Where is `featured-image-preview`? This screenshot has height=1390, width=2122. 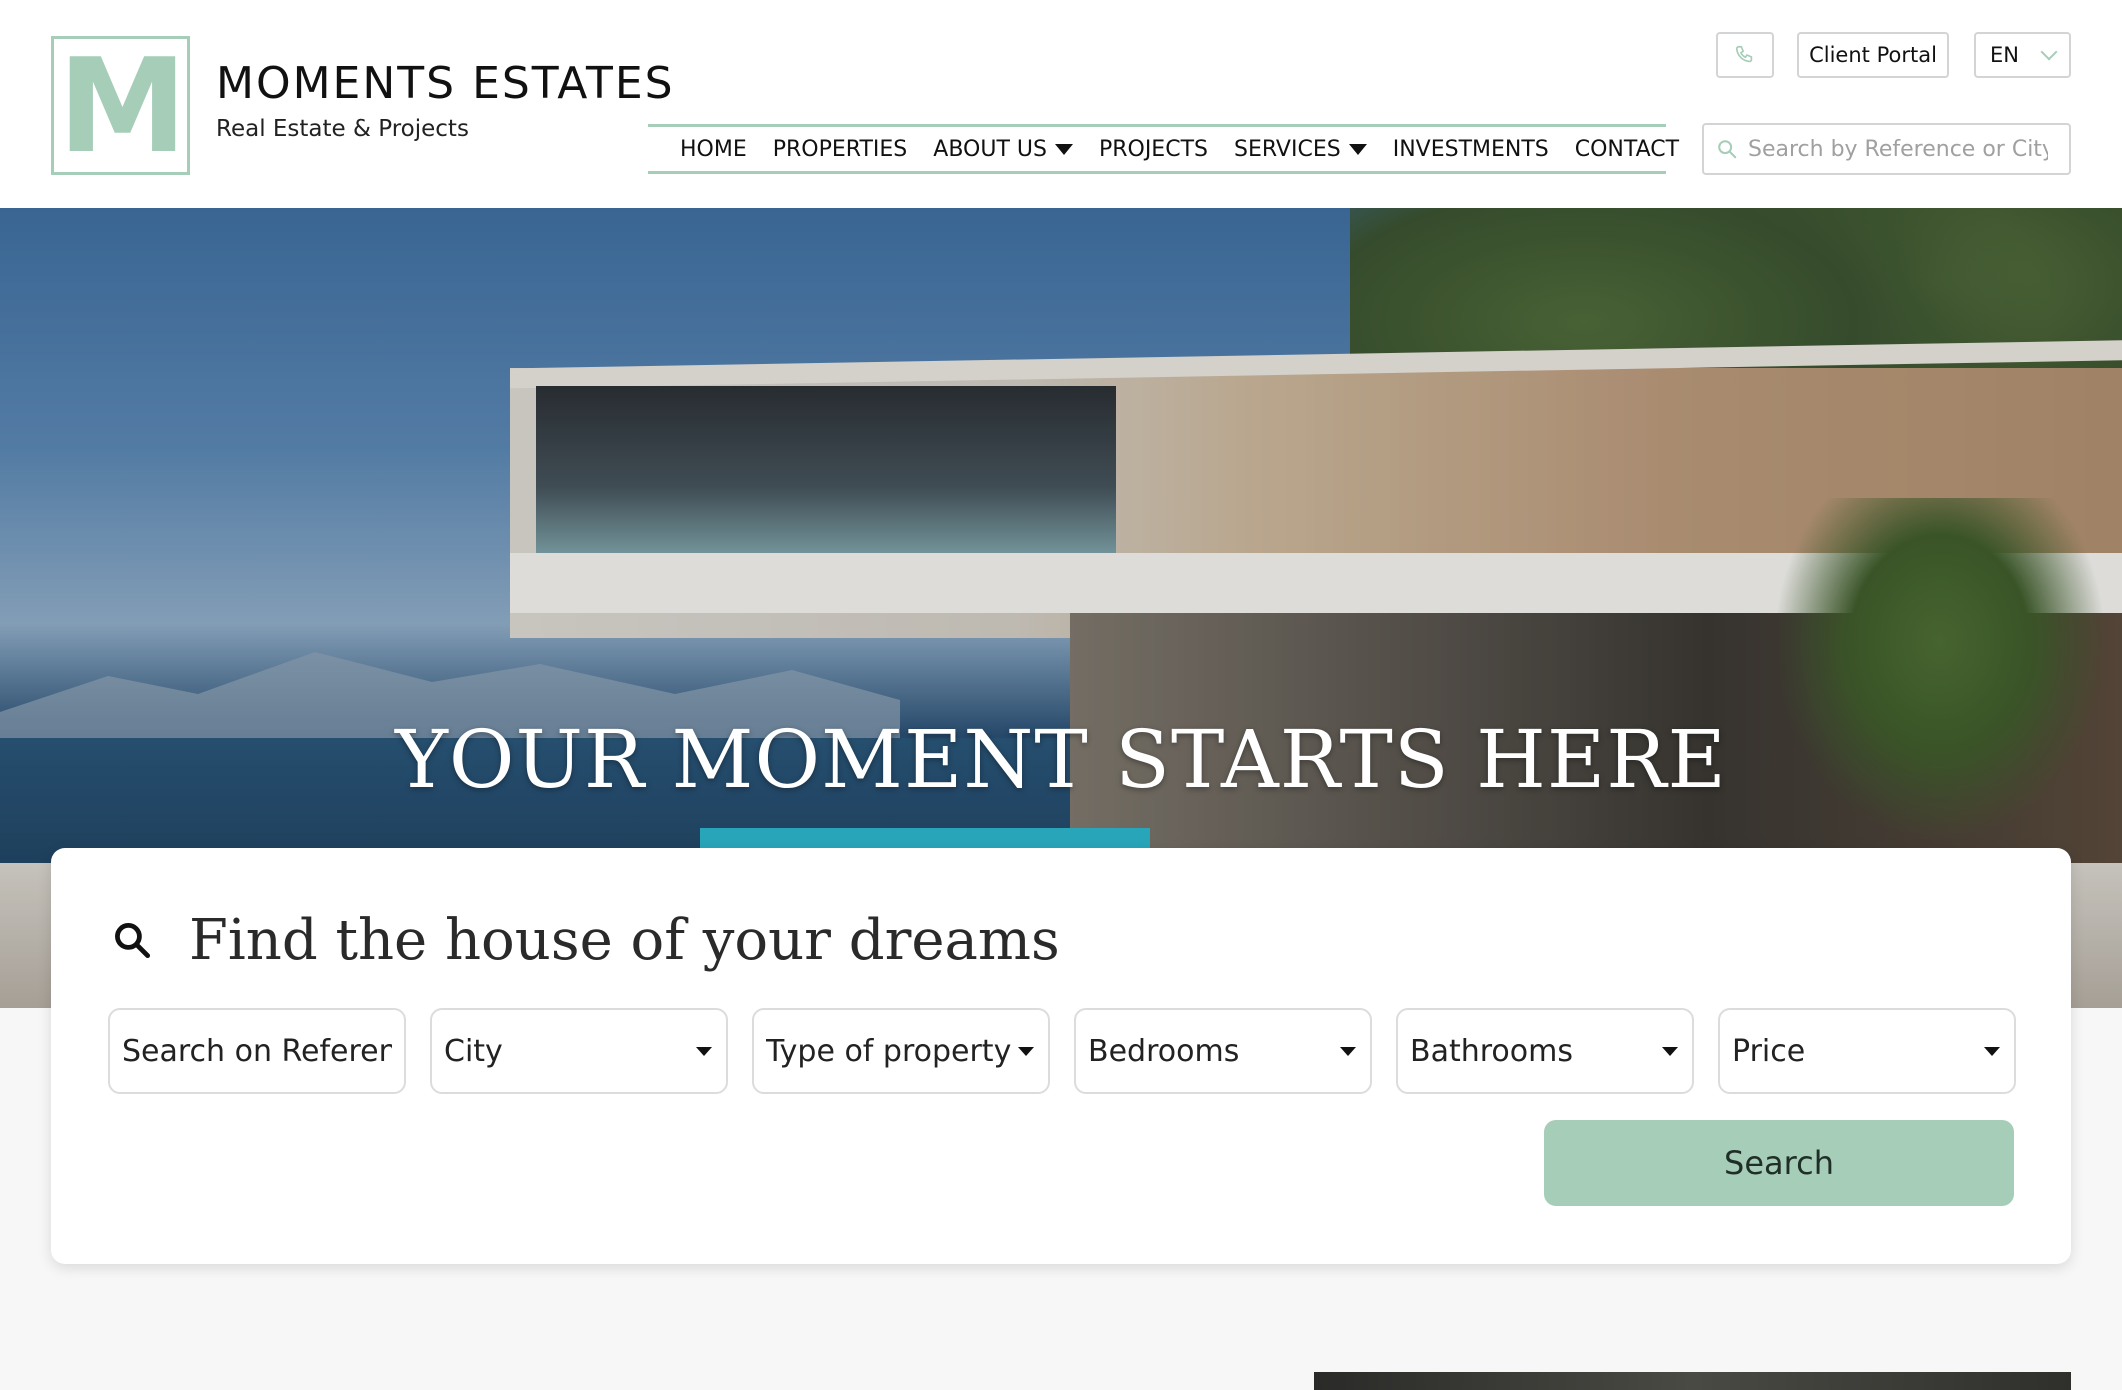 featured-image-preview is located at coordinates (1692, 1381).